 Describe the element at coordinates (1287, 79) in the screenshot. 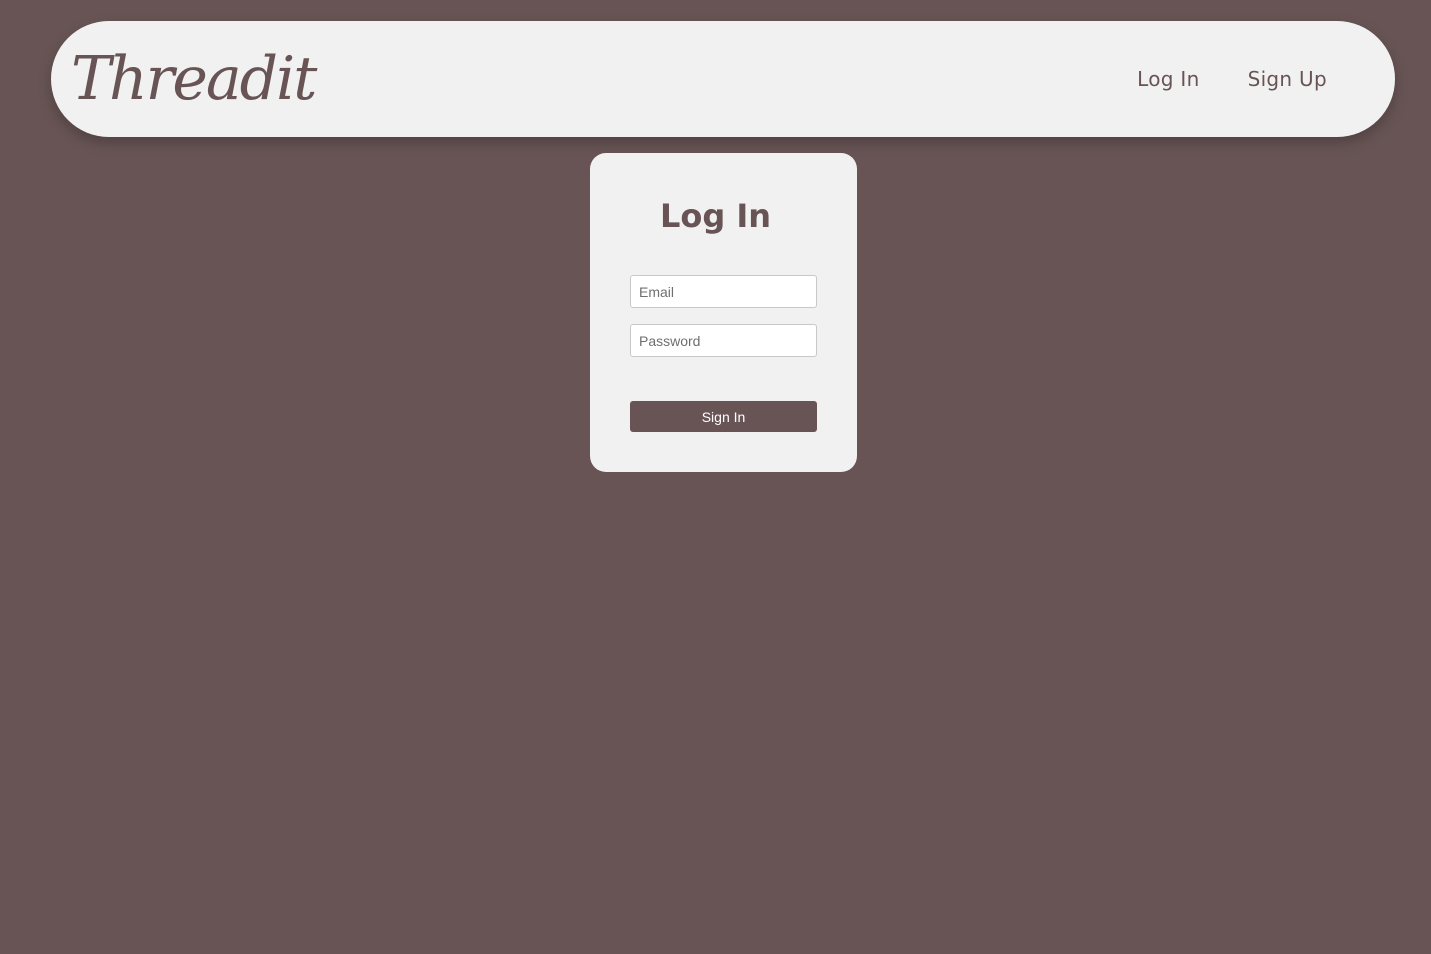

I see `nav-signup-link: Sign Up` at that location.